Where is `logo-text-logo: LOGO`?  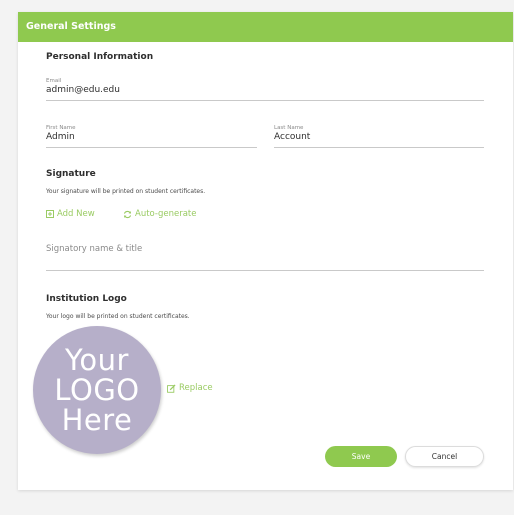
logo-text-logo: LOGO is located at coordinates (97, 390).